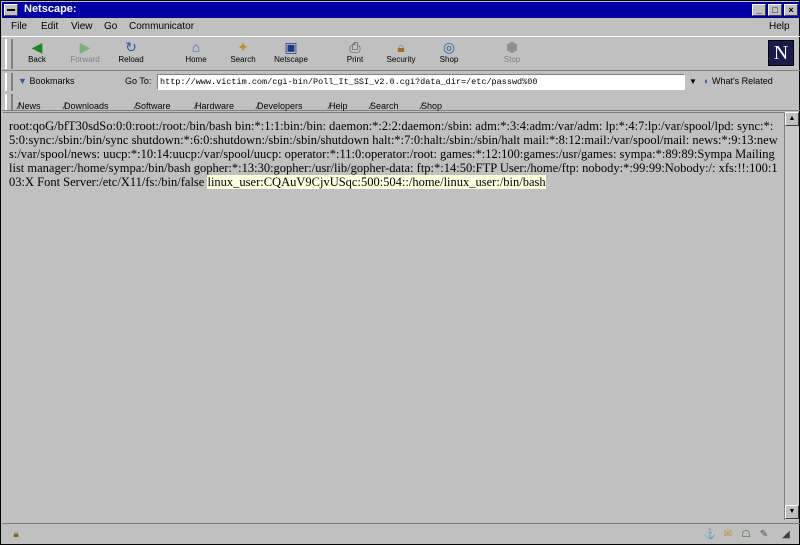  What do you see at coordinates (161, 26) in the screenshot?
I see `menu-communicator: Communicator` at bounding box center [161, 26].